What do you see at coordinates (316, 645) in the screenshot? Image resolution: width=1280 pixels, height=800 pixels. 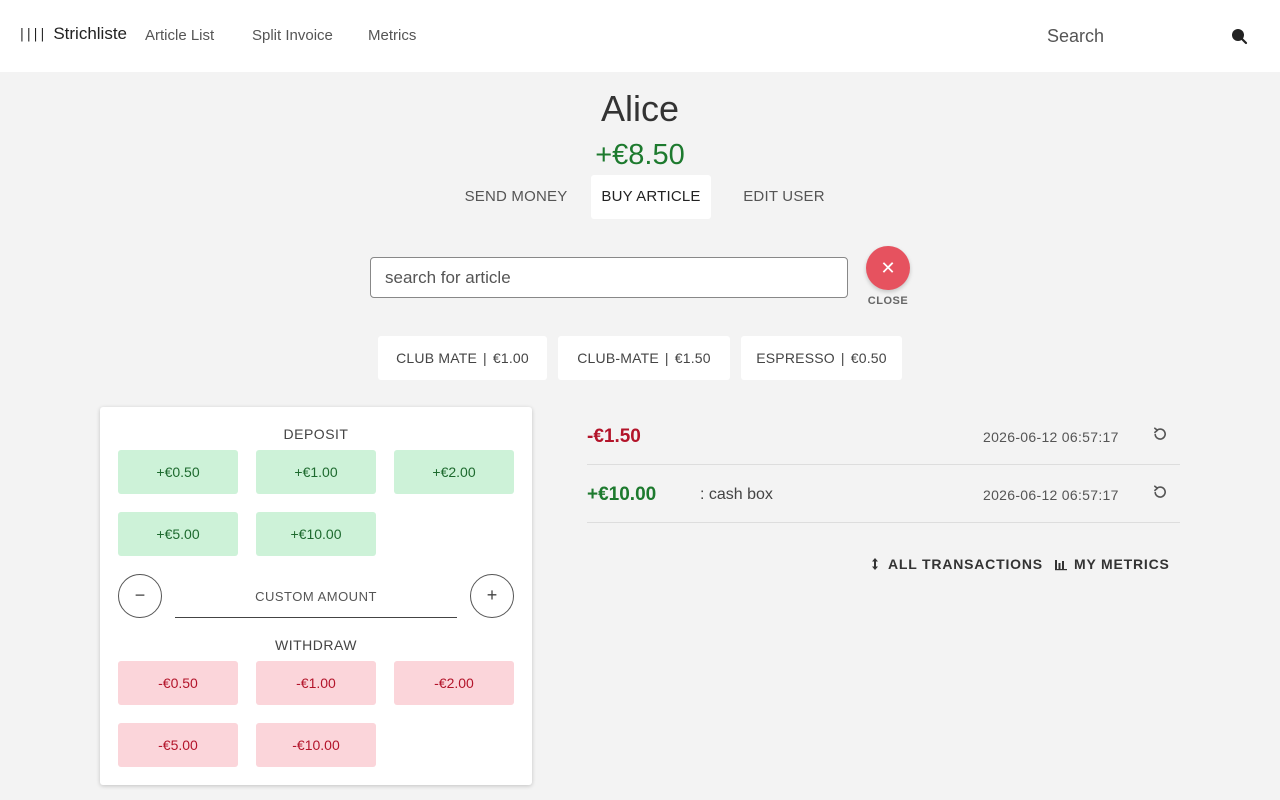 I see `withdraw-title: WITHDRAW` at bounding box center [316, 645].